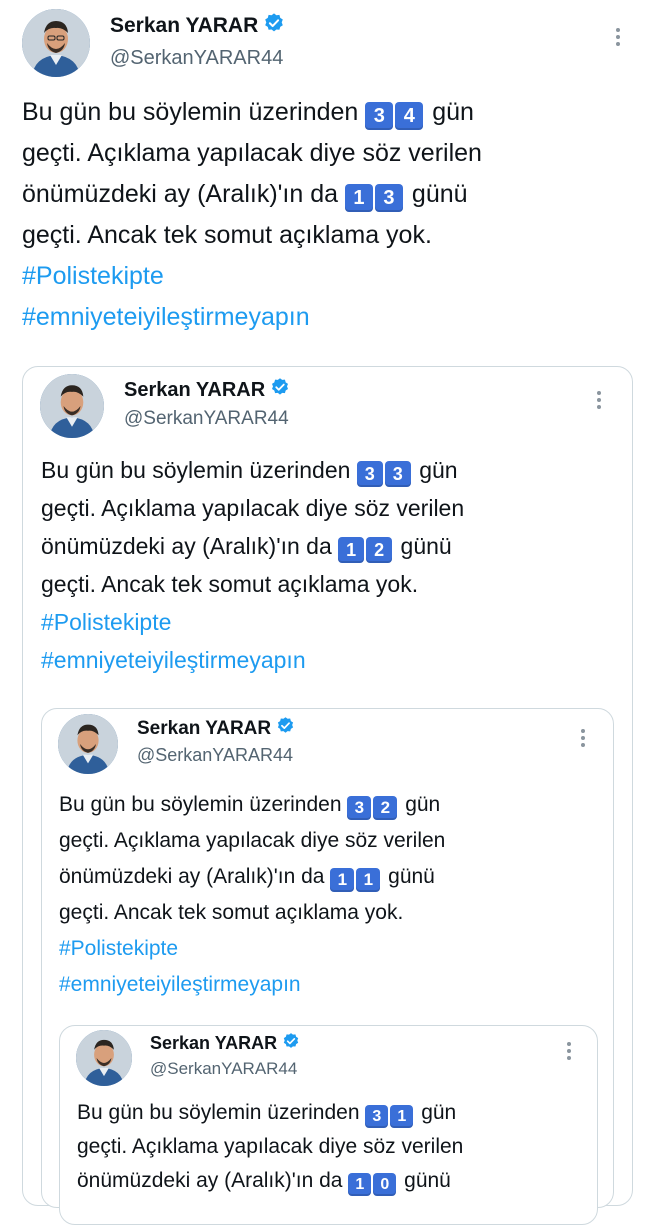 The height and width of the screenshot is (1225, 653). What do you see at coordinates (385, 1184) in the screenshot?
I see `keycap-digit: 0` at bounding box center [385, 1184].